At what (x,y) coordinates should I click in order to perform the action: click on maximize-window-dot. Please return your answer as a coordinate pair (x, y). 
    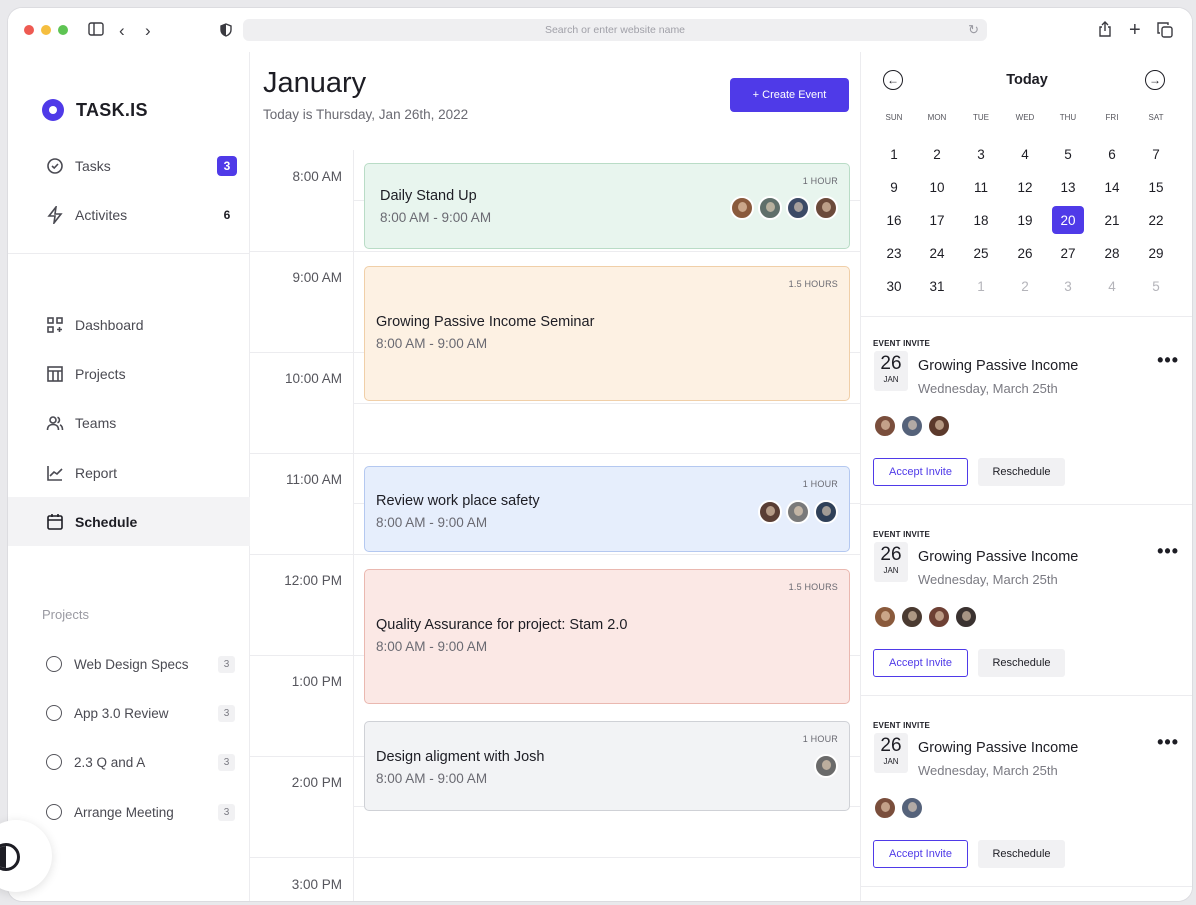
    Looking at the image, I should click on (63, 30).